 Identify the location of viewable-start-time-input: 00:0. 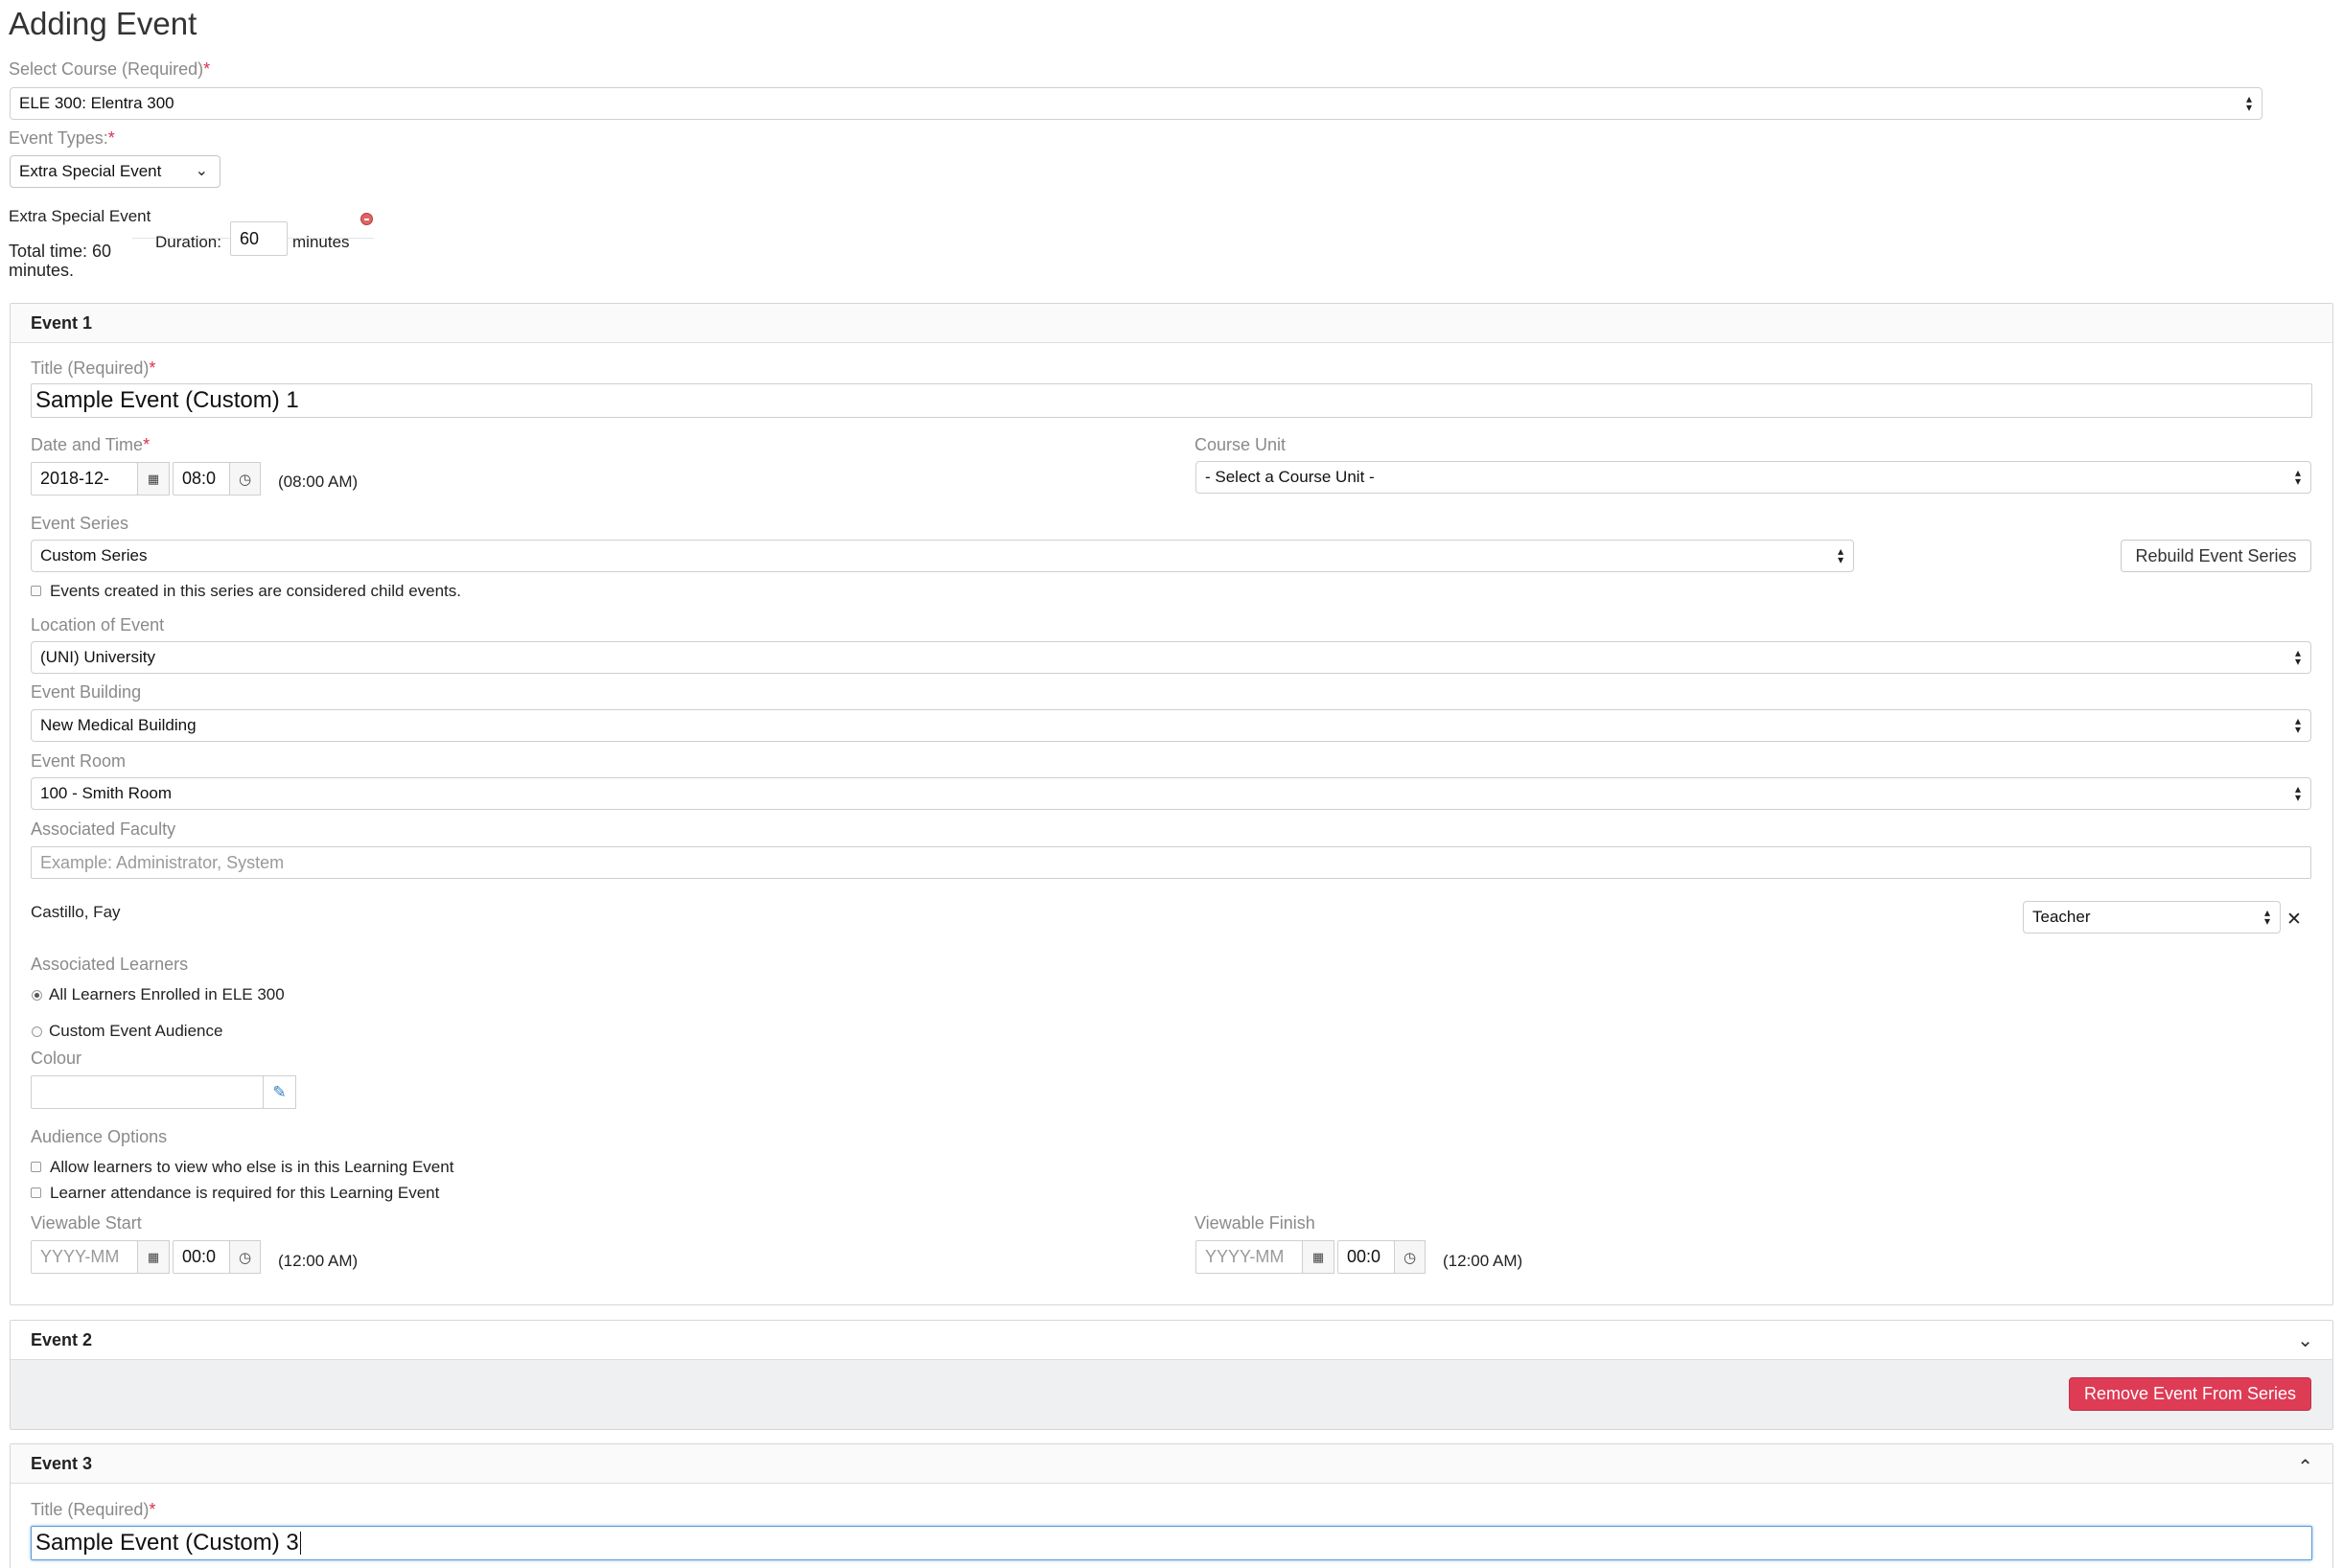
(201, 1257).